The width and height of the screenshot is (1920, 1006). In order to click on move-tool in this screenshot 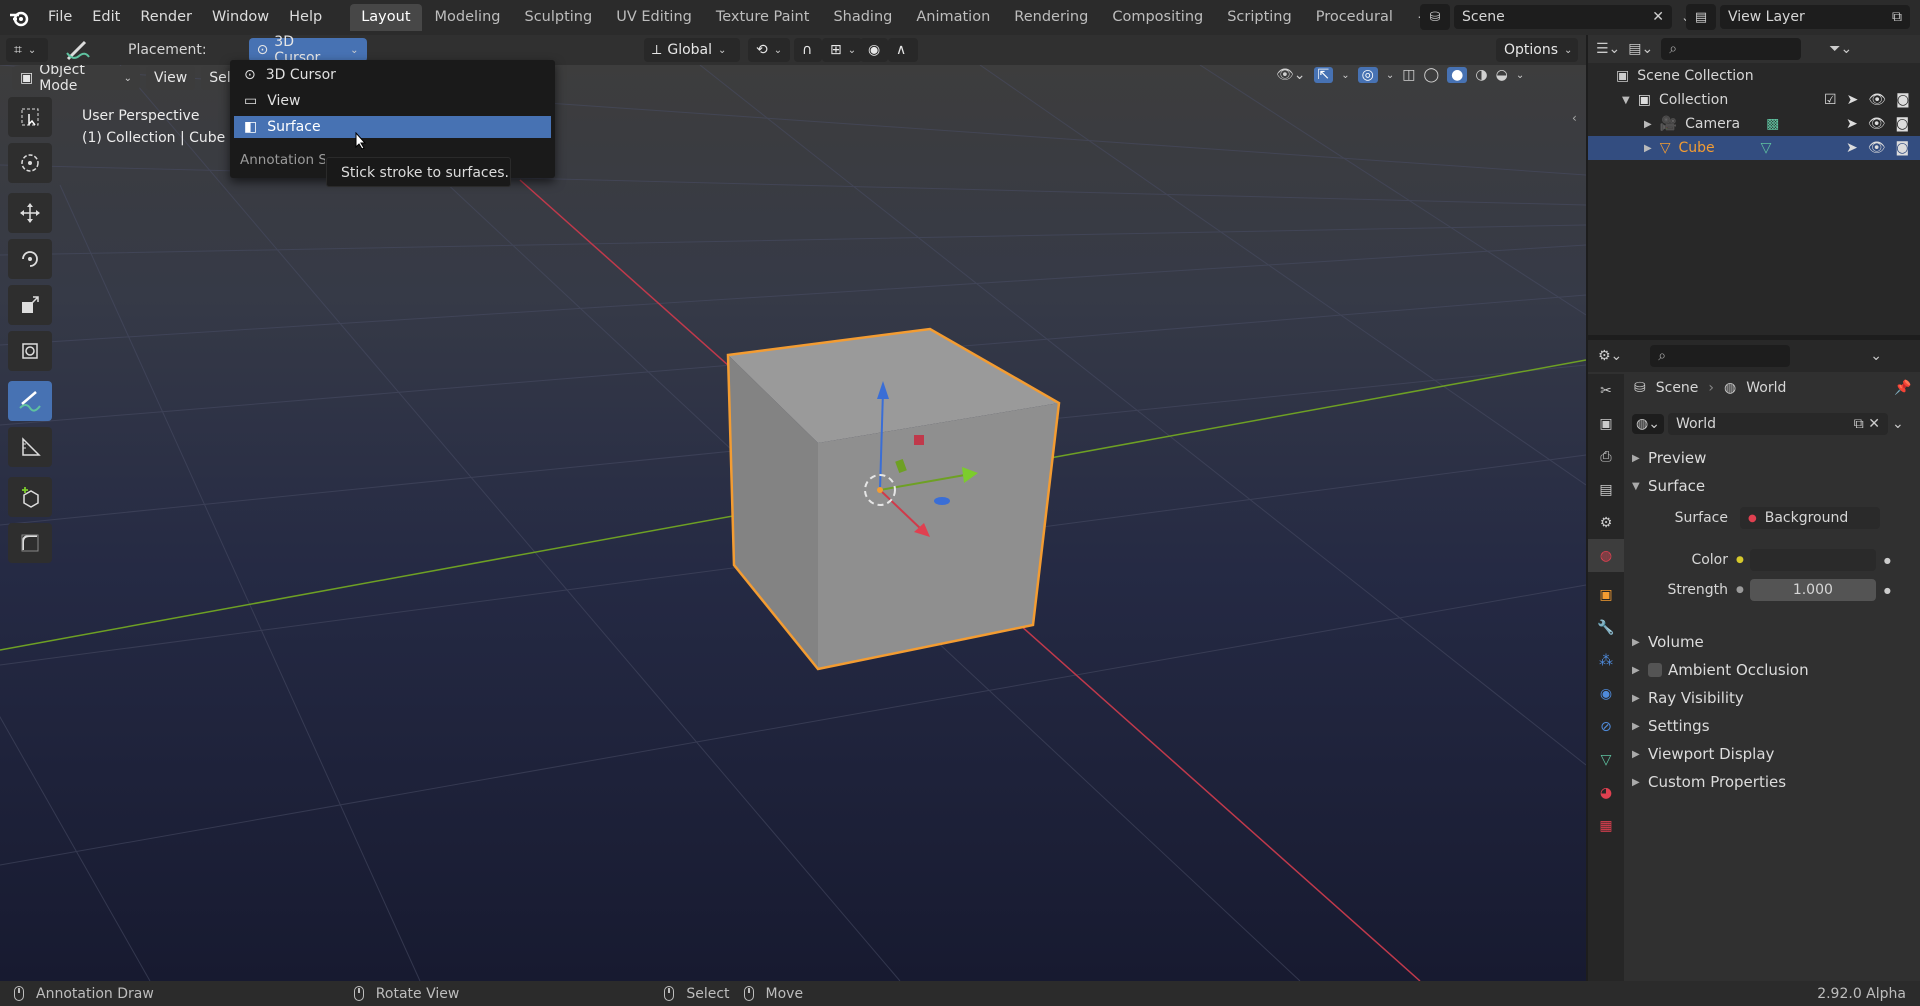, I will do `click(30, 213)`.